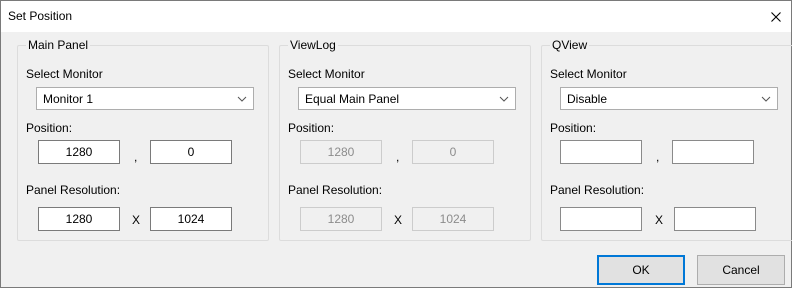  I want to click on cancel-button: Cancel, so click(741, 270).